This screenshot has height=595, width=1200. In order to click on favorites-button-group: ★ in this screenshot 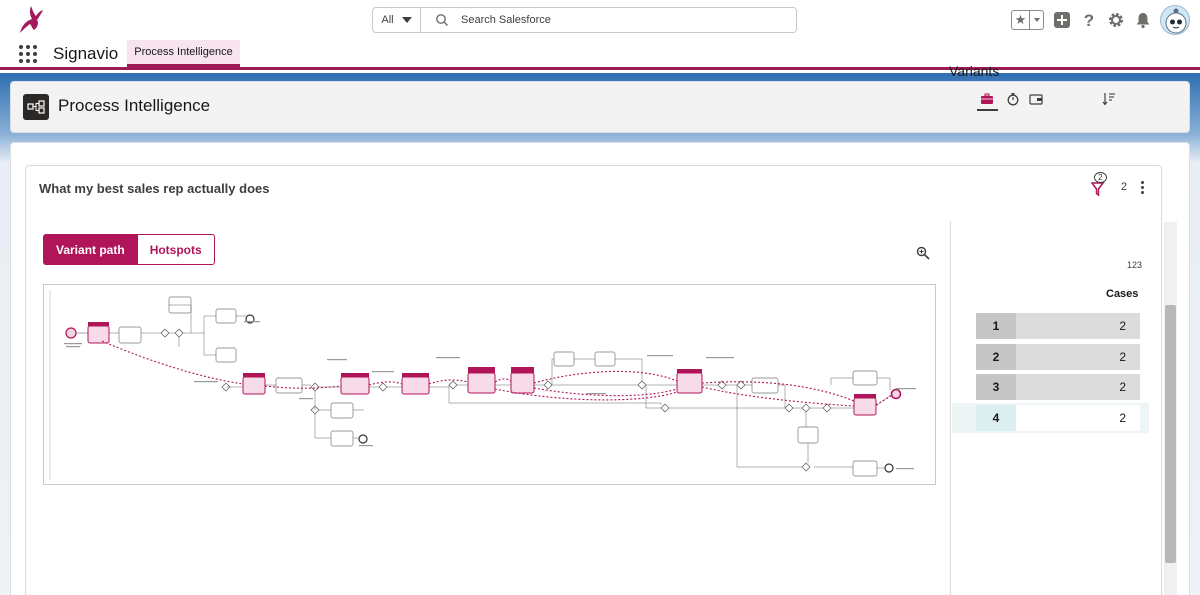, I will do `click(1027, 20)`.